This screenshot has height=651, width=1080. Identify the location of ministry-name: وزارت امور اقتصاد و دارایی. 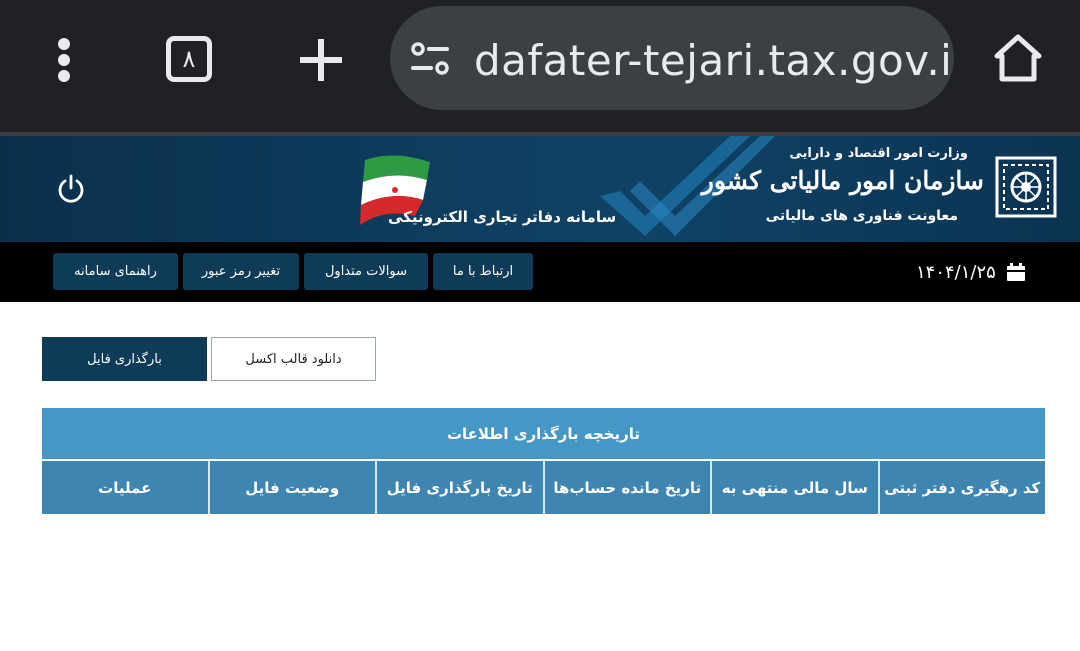
(878, 153).